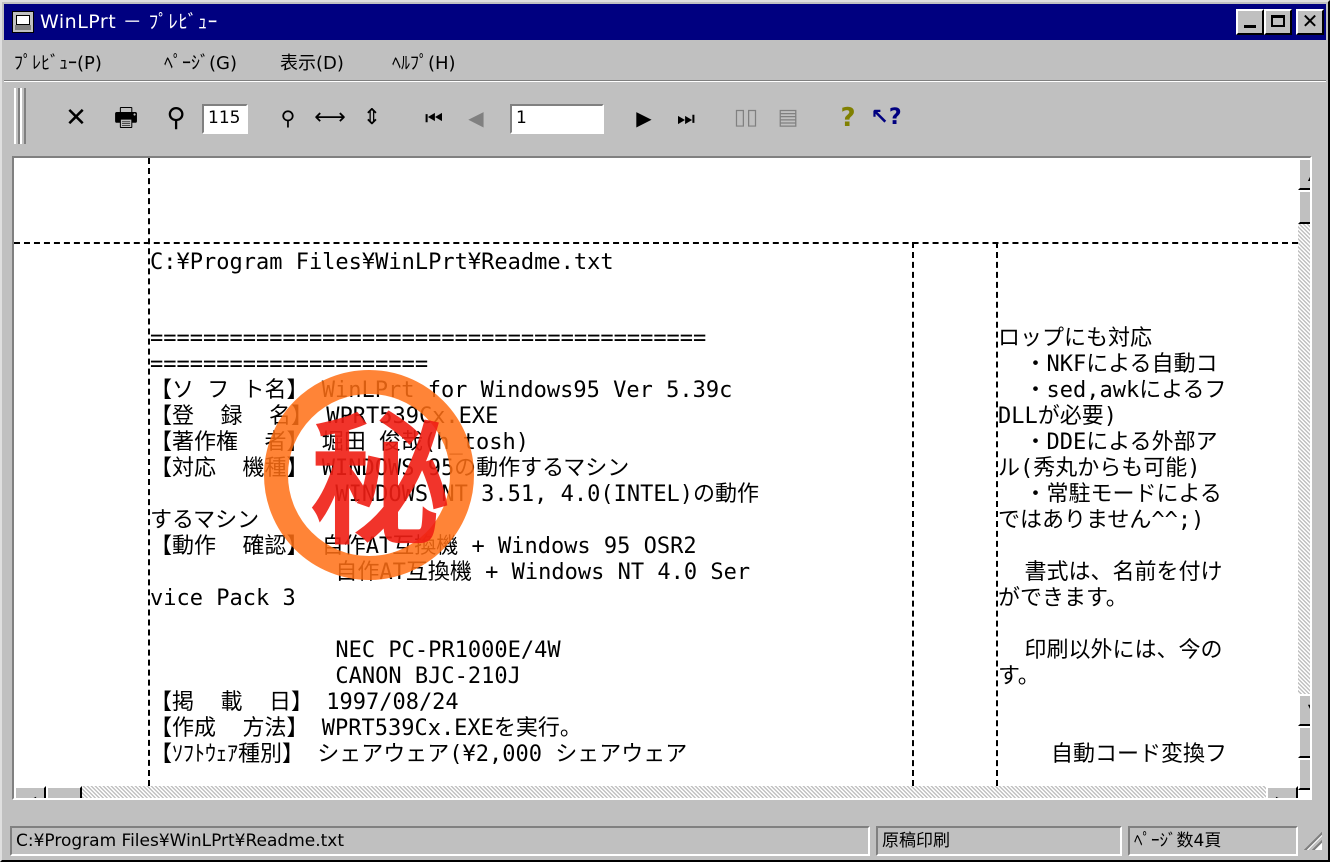 The image size is (1330, 862). Describe the element at coordinates (999, 841) in the screenshot. I see `status-print-mode: 原稿印刷` at that location.